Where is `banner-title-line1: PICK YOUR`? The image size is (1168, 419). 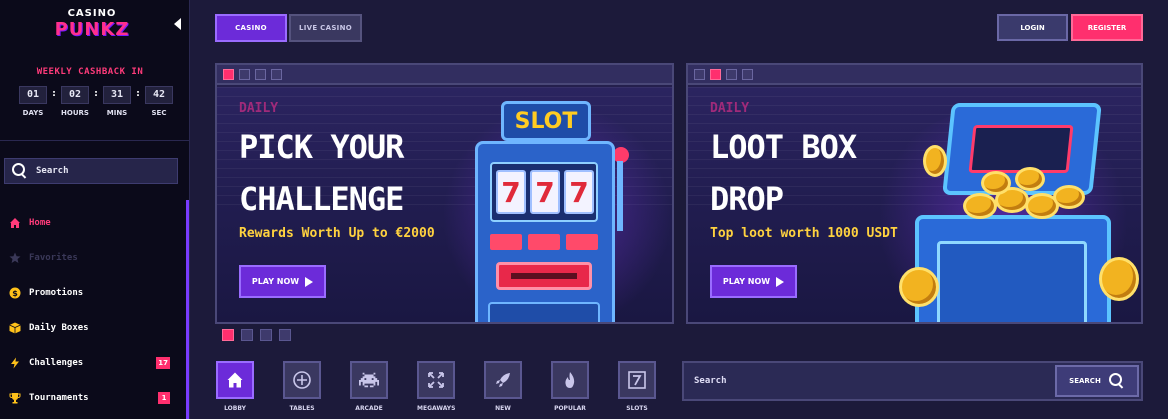 banner-title-line1: PICK YOUR is located at coordinates (321, 147).